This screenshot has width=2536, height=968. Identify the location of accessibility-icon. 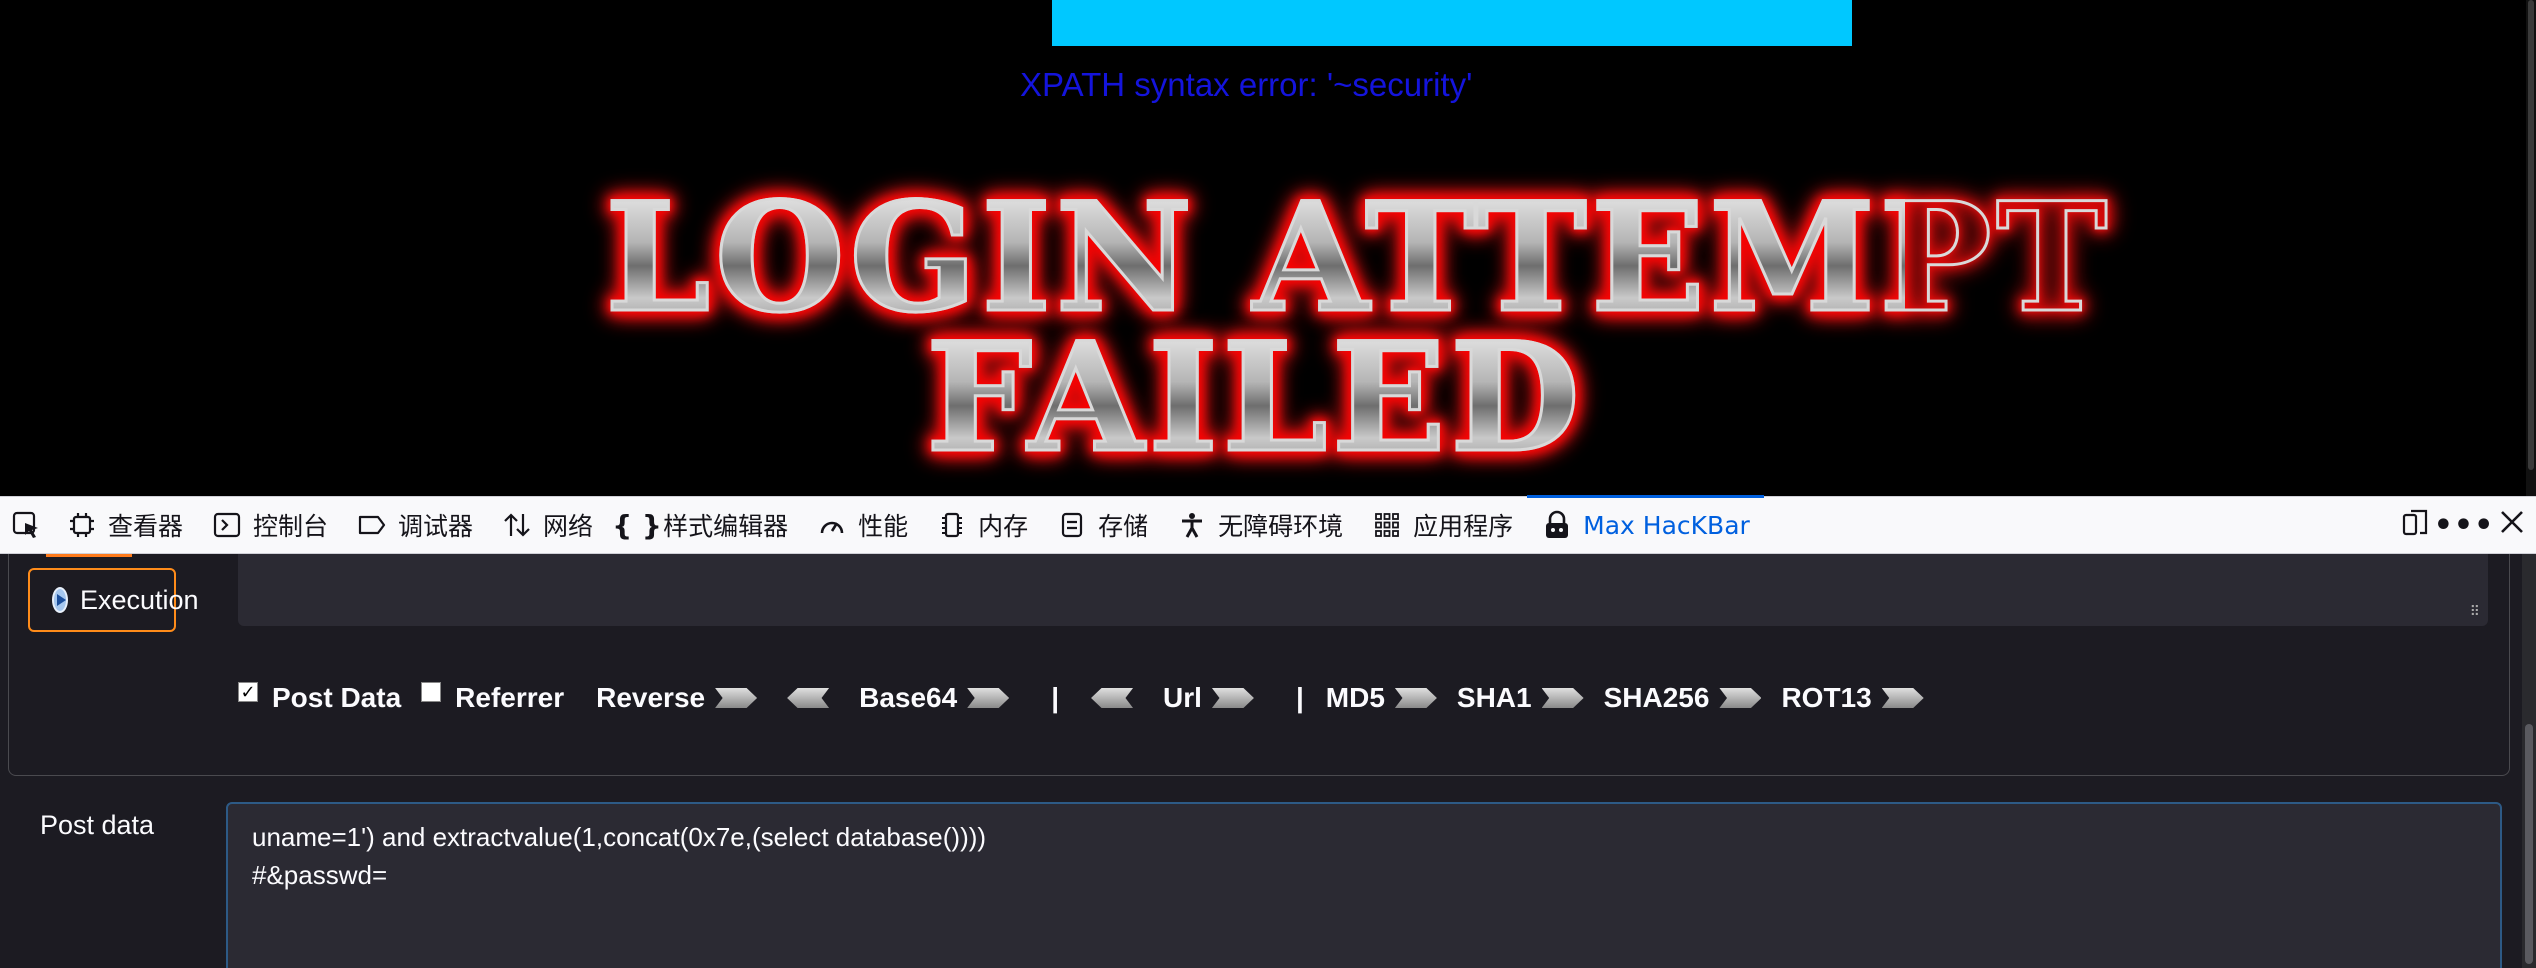
(1192, 525).